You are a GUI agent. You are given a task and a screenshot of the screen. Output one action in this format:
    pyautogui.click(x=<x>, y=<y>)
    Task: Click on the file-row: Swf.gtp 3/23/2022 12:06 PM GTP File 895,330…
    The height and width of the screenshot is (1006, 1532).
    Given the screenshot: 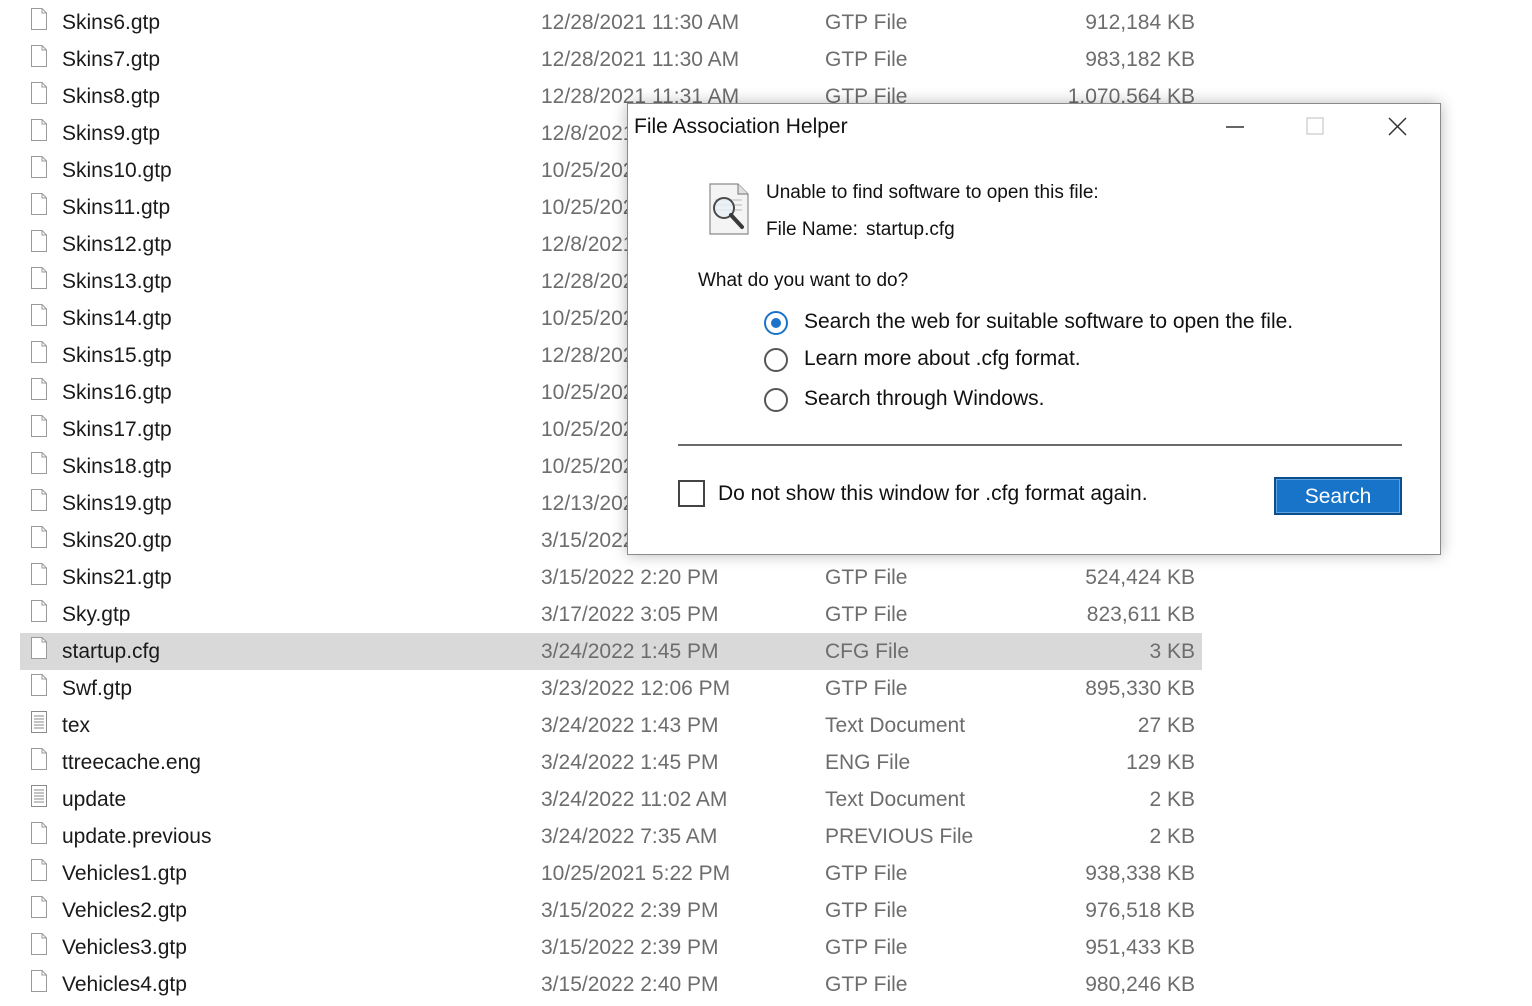 What is the action you would take?
    pyautogui.click(x=611, y=688)
    